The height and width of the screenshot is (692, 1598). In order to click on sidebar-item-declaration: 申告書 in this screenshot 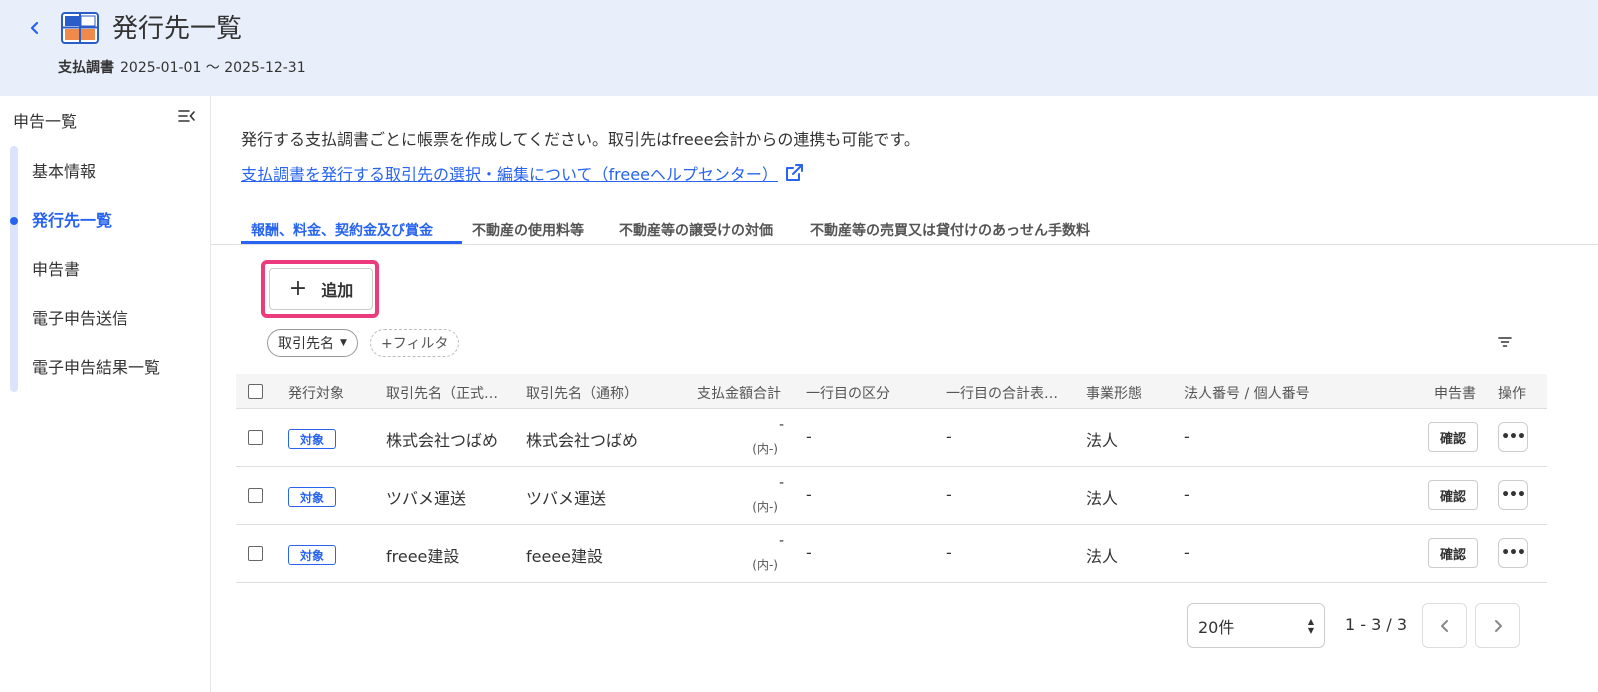, I will do `click(56, 268)`.